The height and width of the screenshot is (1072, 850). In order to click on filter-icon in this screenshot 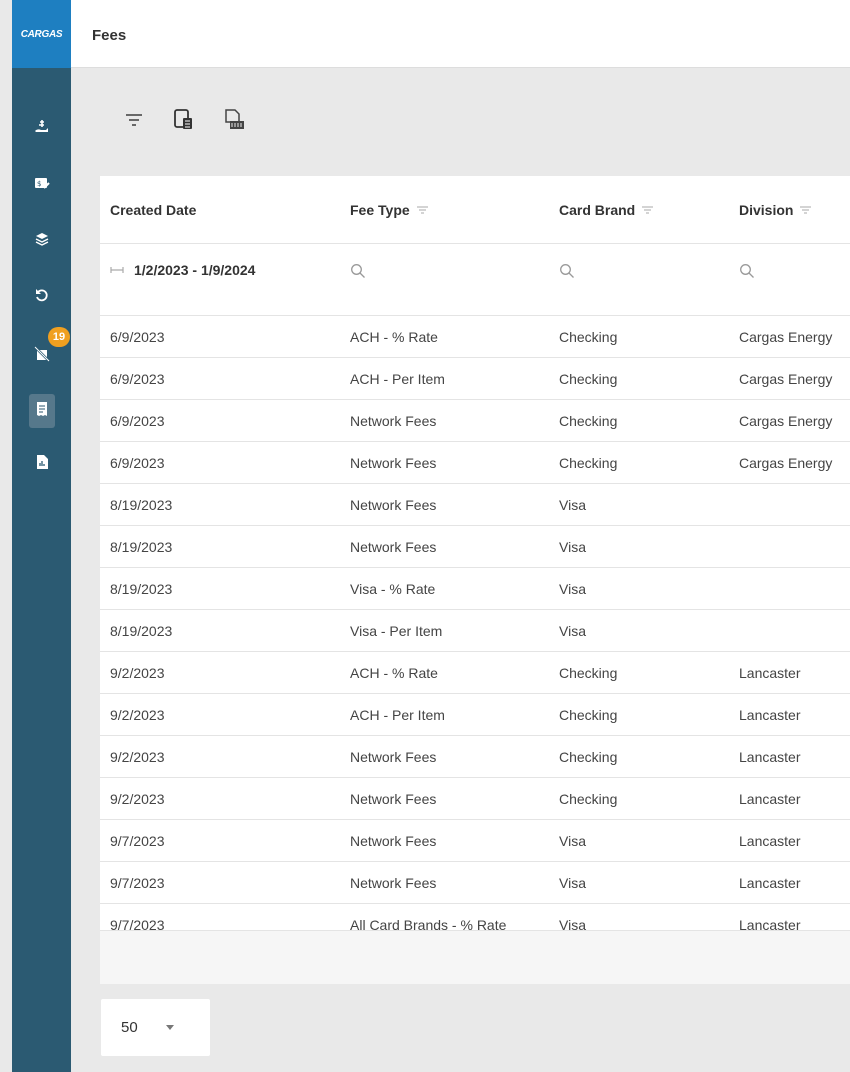, I will do `click(134, 120)`.